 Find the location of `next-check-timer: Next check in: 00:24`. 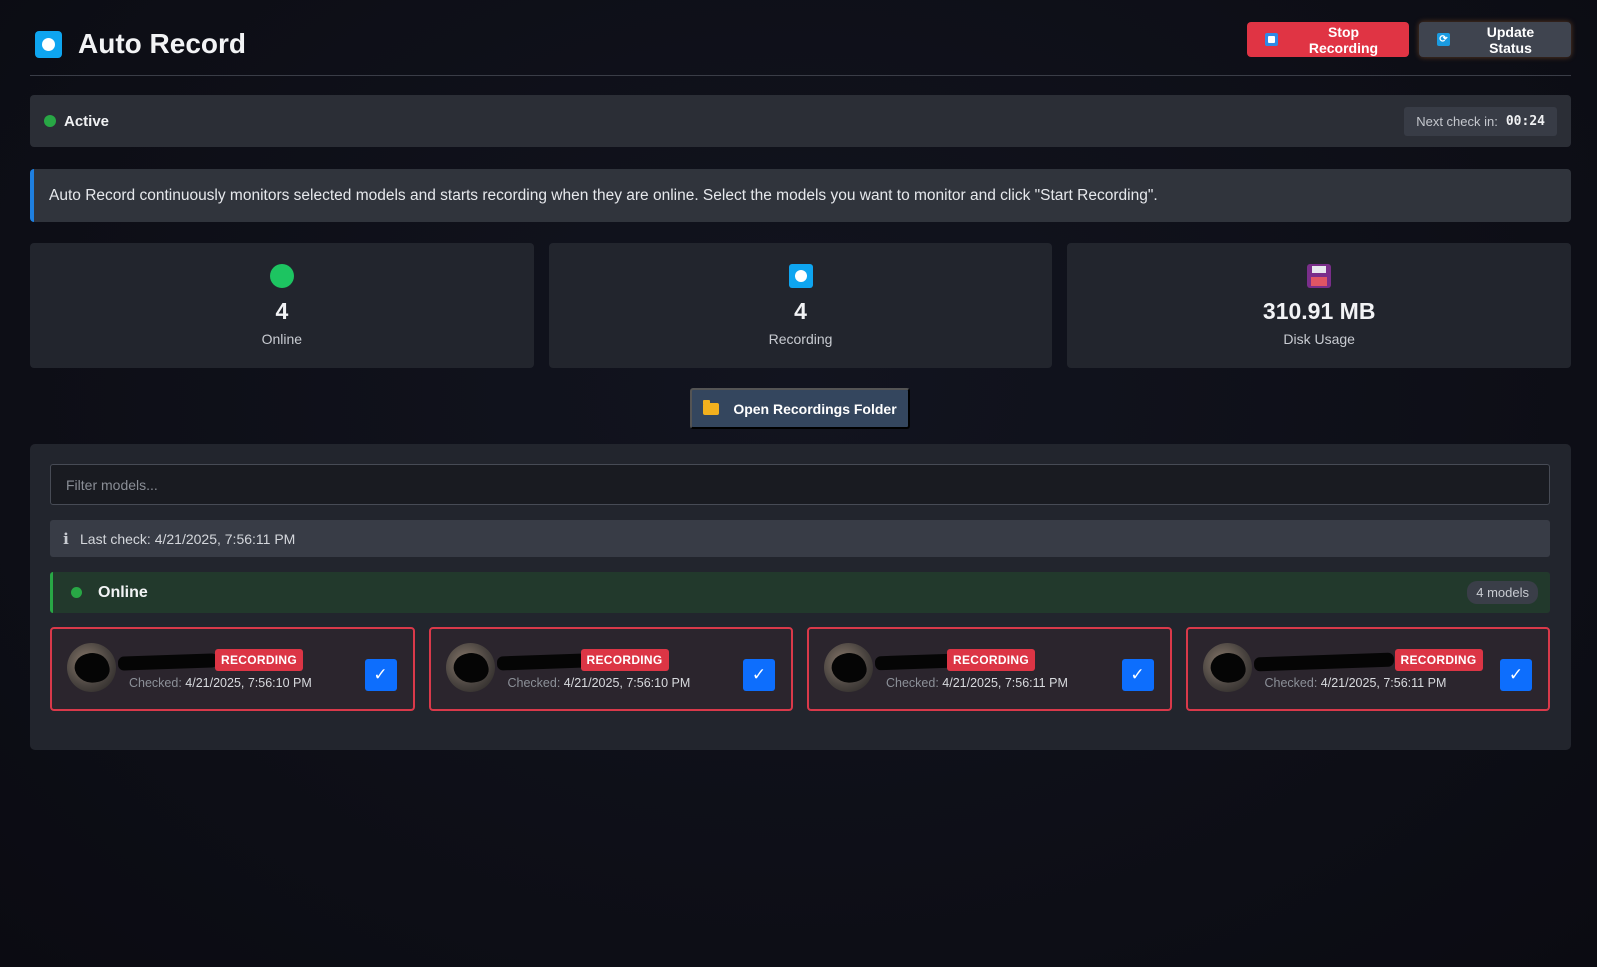

next-check-timer: Next check in: 00:24 is located at coordinates (1480, 121).